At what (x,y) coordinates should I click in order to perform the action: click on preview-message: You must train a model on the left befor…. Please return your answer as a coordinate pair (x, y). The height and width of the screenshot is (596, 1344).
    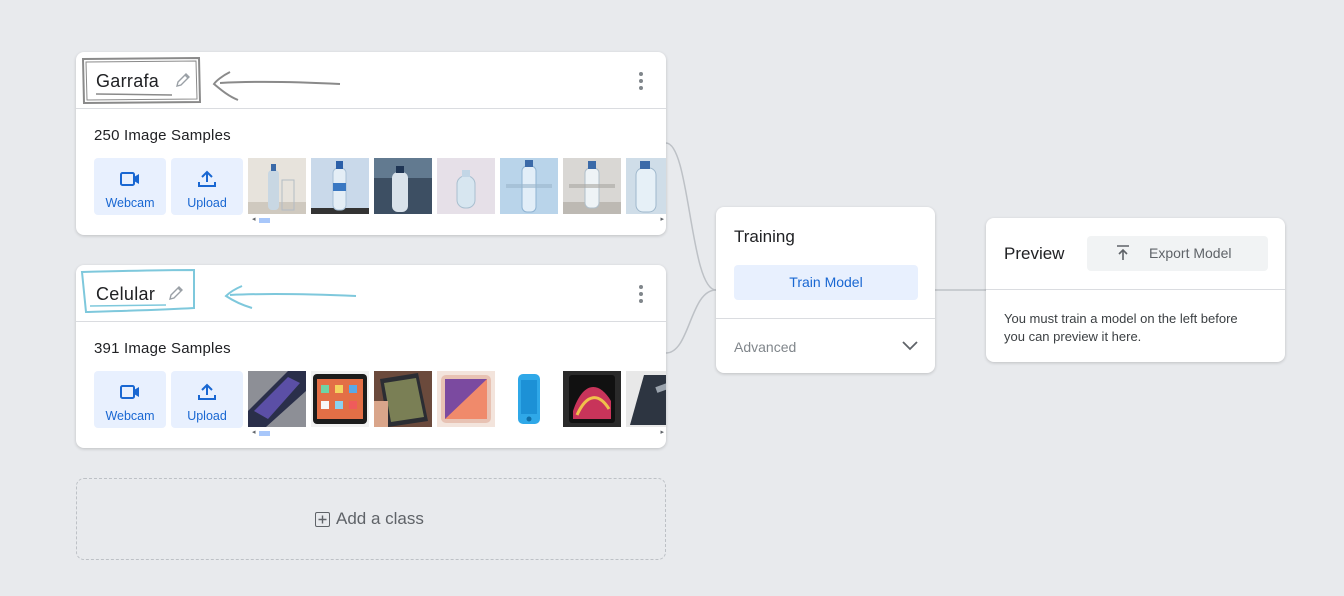
    Looking at the image, I should click on (1121, 327).